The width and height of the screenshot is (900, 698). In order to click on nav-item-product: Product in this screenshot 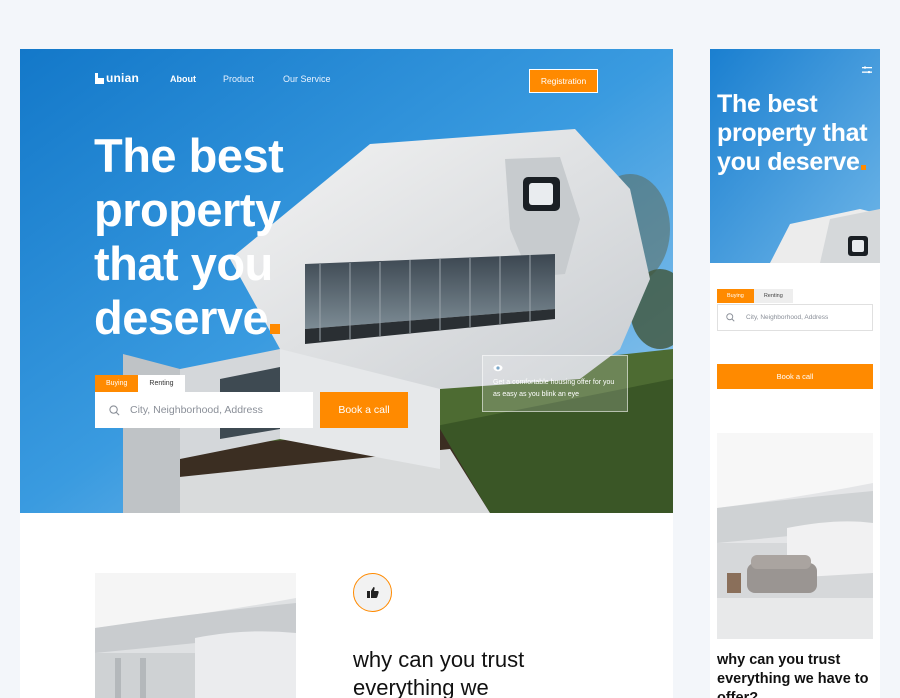, I will do `click(238, 79)`.